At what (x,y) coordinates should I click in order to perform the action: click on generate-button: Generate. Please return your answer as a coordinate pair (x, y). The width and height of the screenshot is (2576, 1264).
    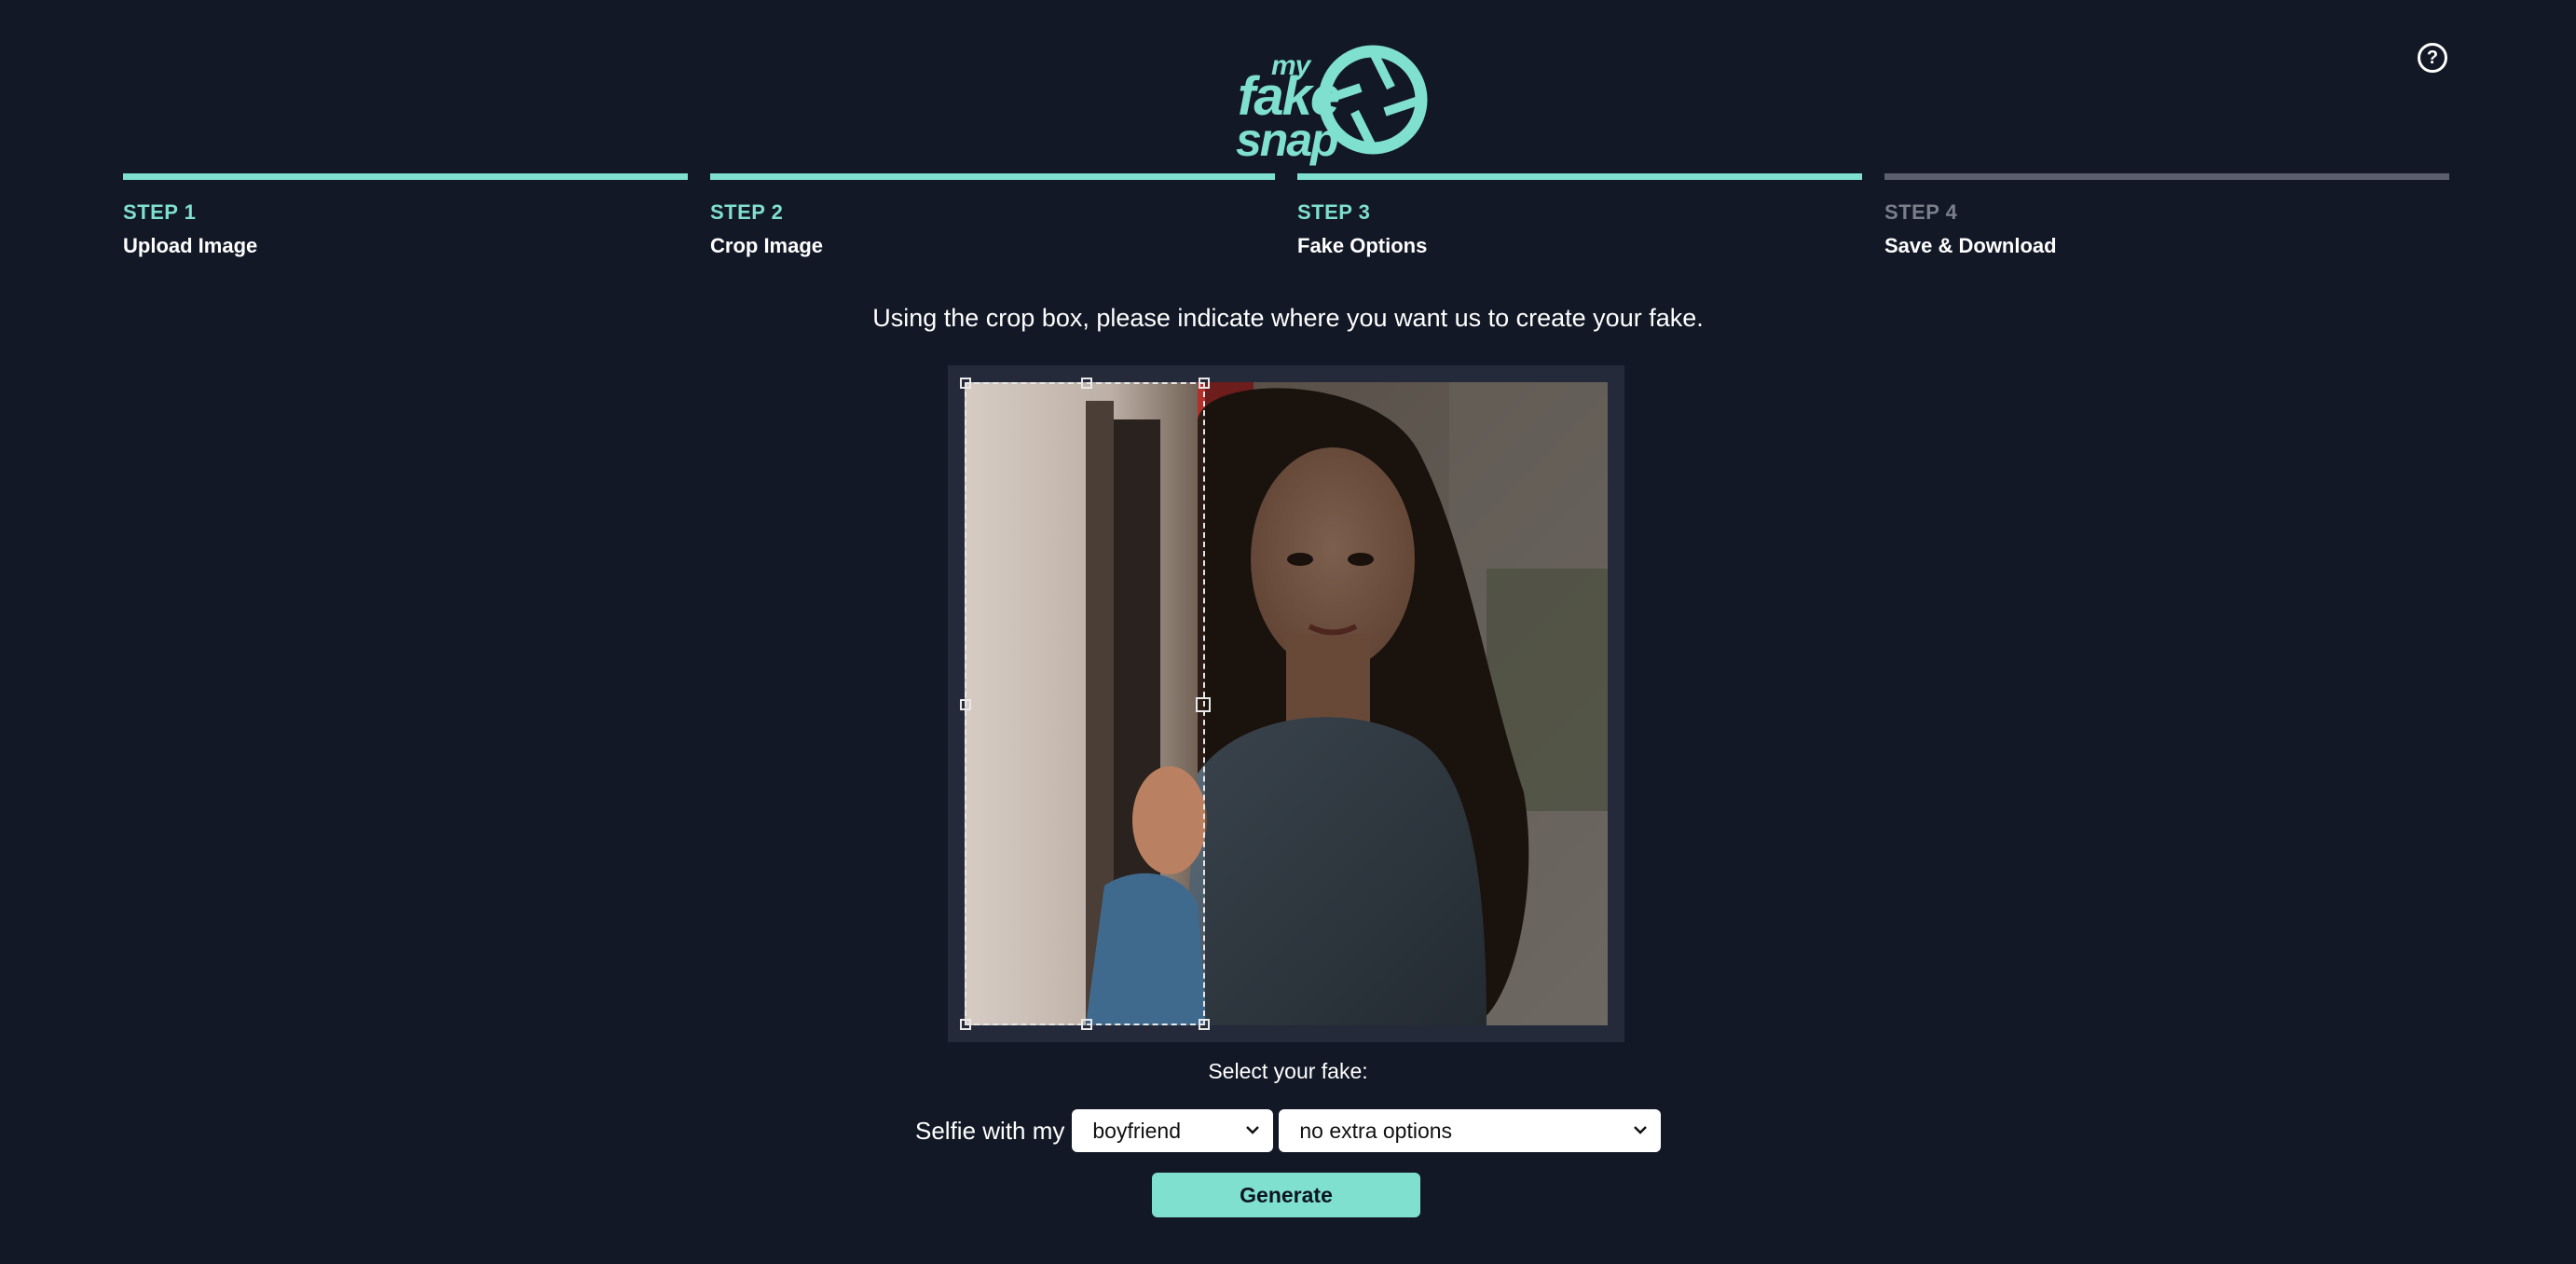
    Looking at the image, I should click on (1286, 1195).